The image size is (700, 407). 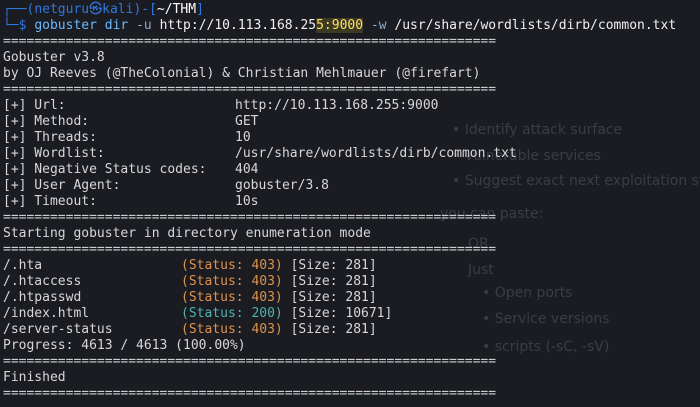 I want to click on prompt-symbol: $, so click(x=22, y=25).